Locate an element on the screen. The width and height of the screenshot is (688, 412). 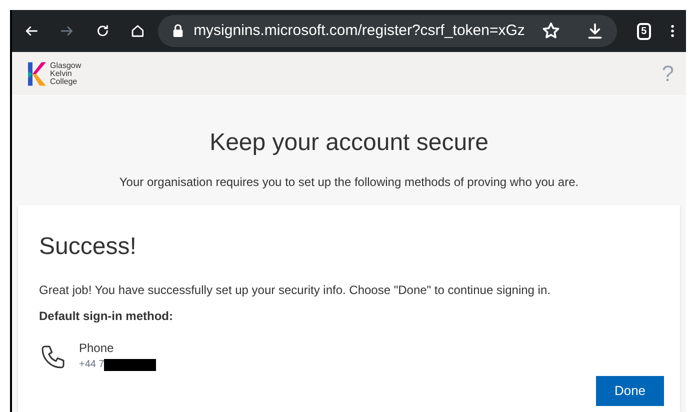
address-bar: mysignins.microsoft.com/register?csrf_token=xGz is located at coordinates (387, 31).